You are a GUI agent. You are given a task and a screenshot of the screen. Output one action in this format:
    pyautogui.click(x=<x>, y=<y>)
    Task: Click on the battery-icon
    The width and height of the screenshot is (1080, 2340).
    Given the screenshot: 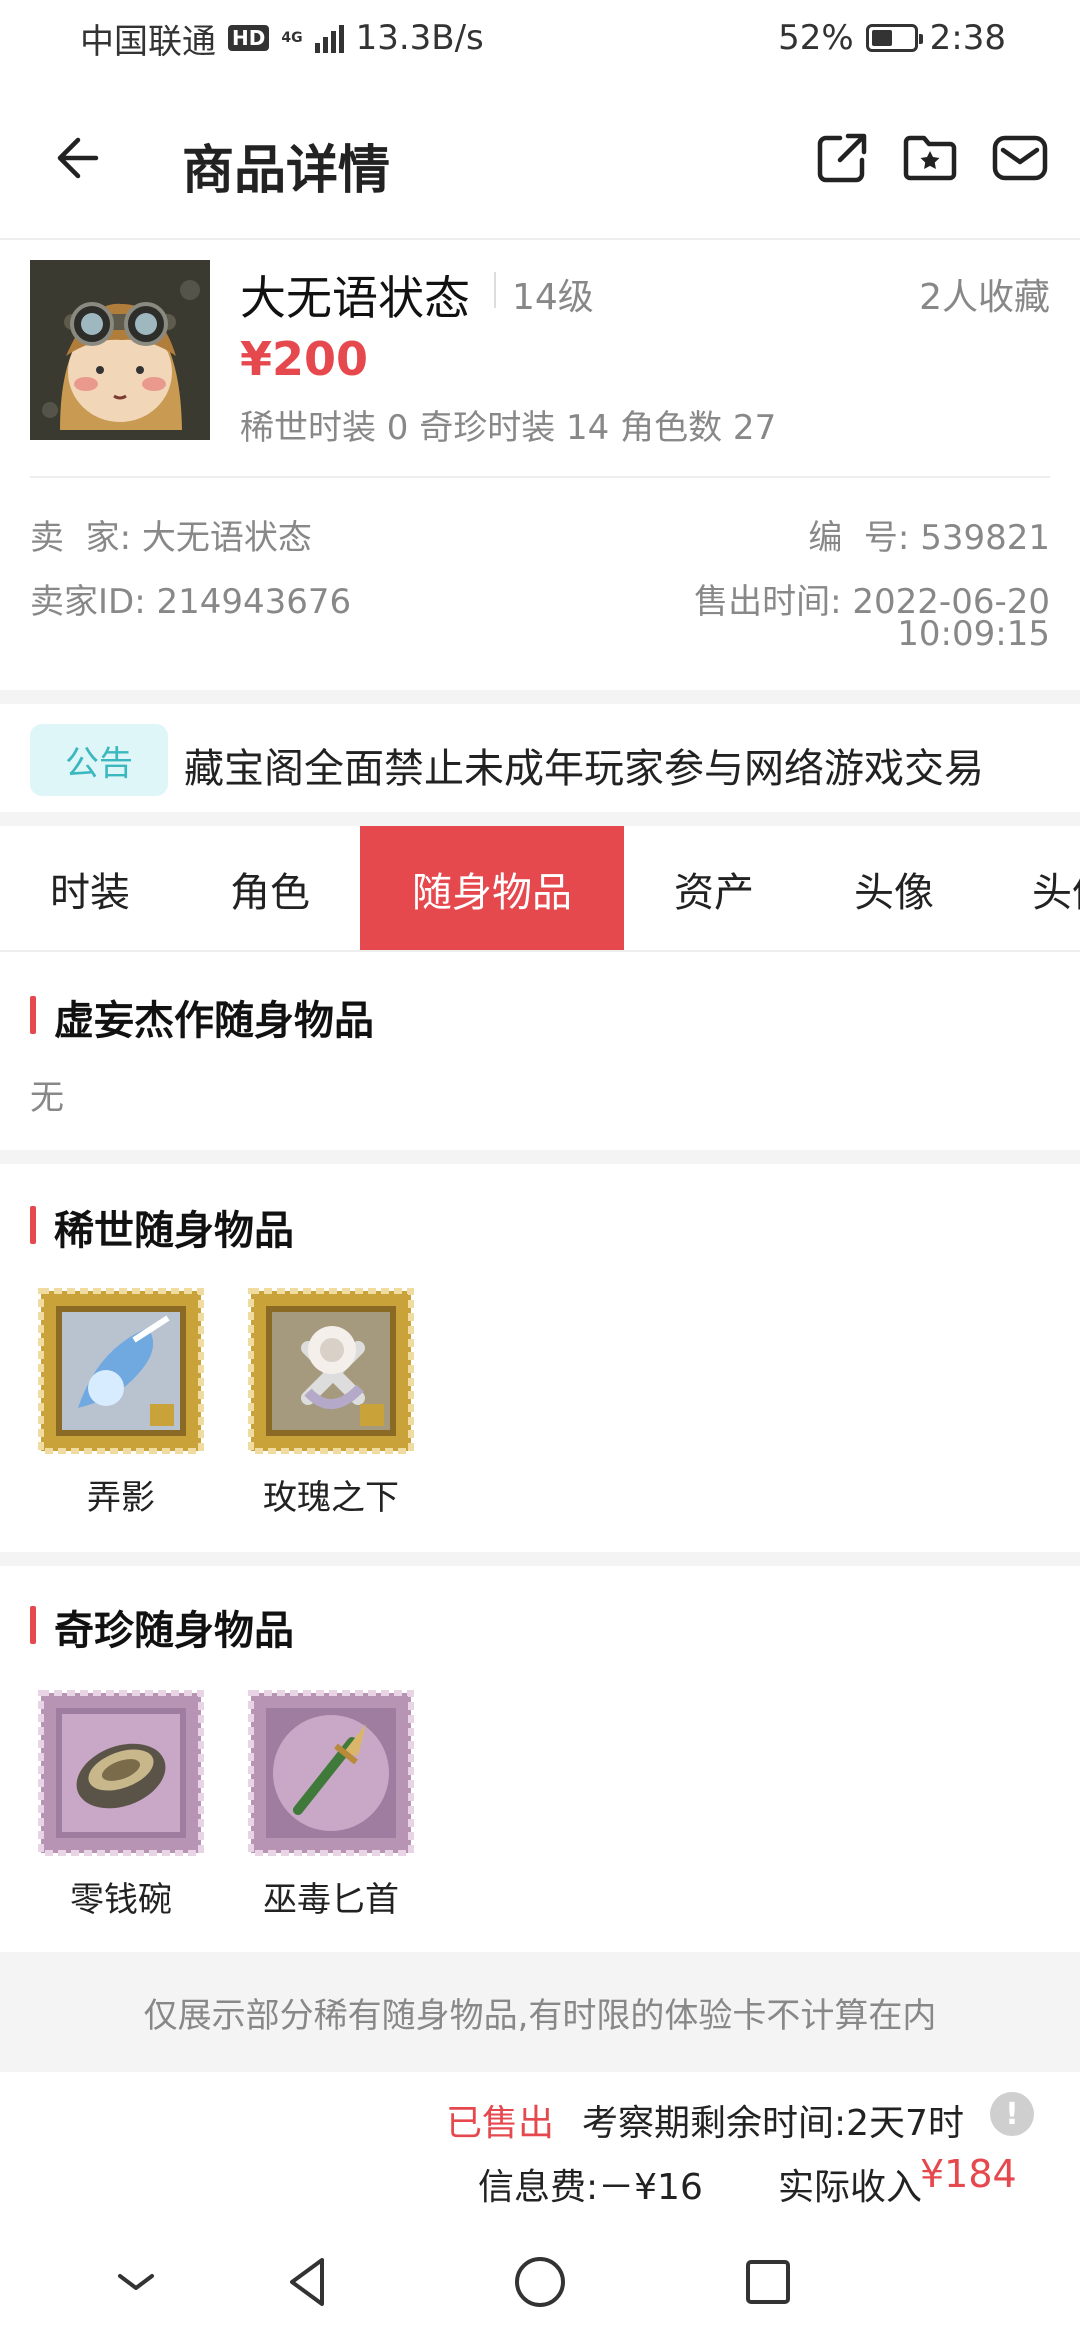 What is the action you would take?
    pyautogui.click(x=894, y=38)
    